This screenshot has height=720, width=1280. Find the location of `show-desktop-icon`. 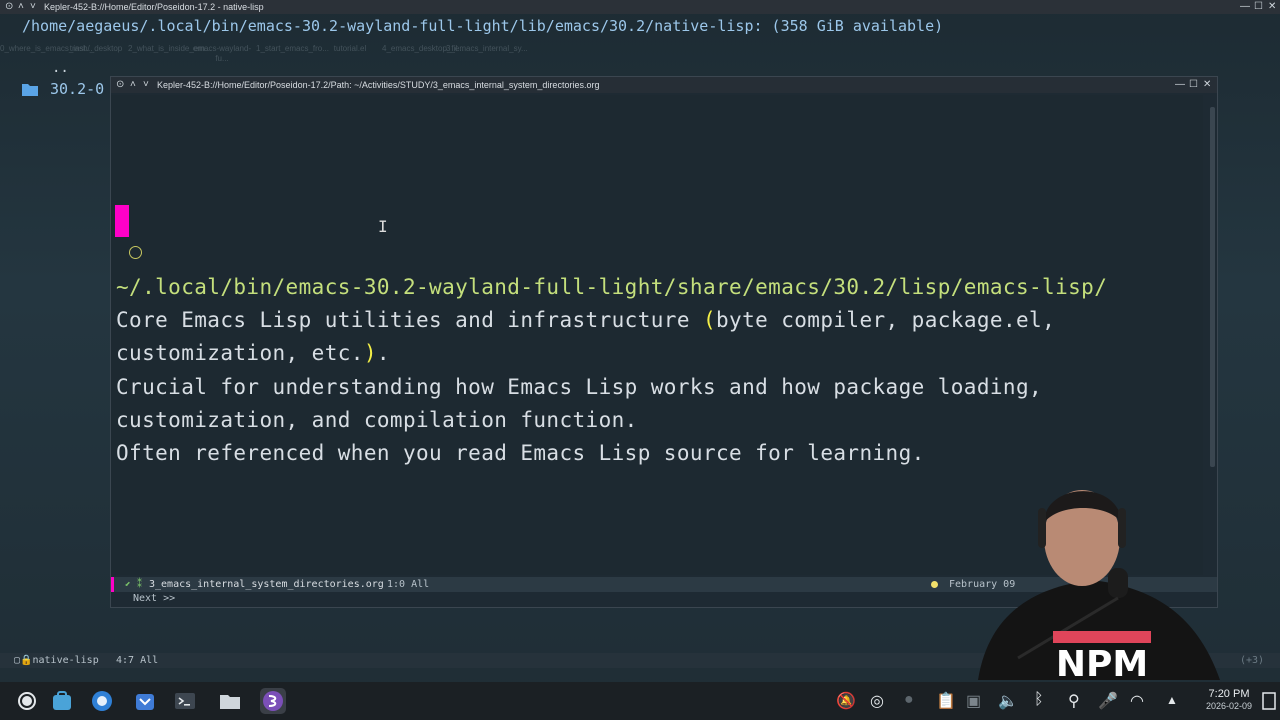

show-desktop-icon is located at coordinates (1269, 701).